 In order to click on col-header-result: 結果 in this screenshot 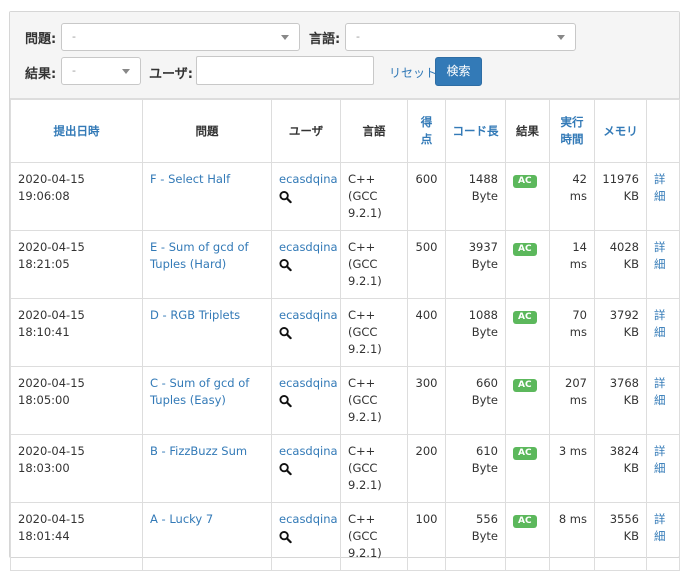, I will do `click(527, 131)`.